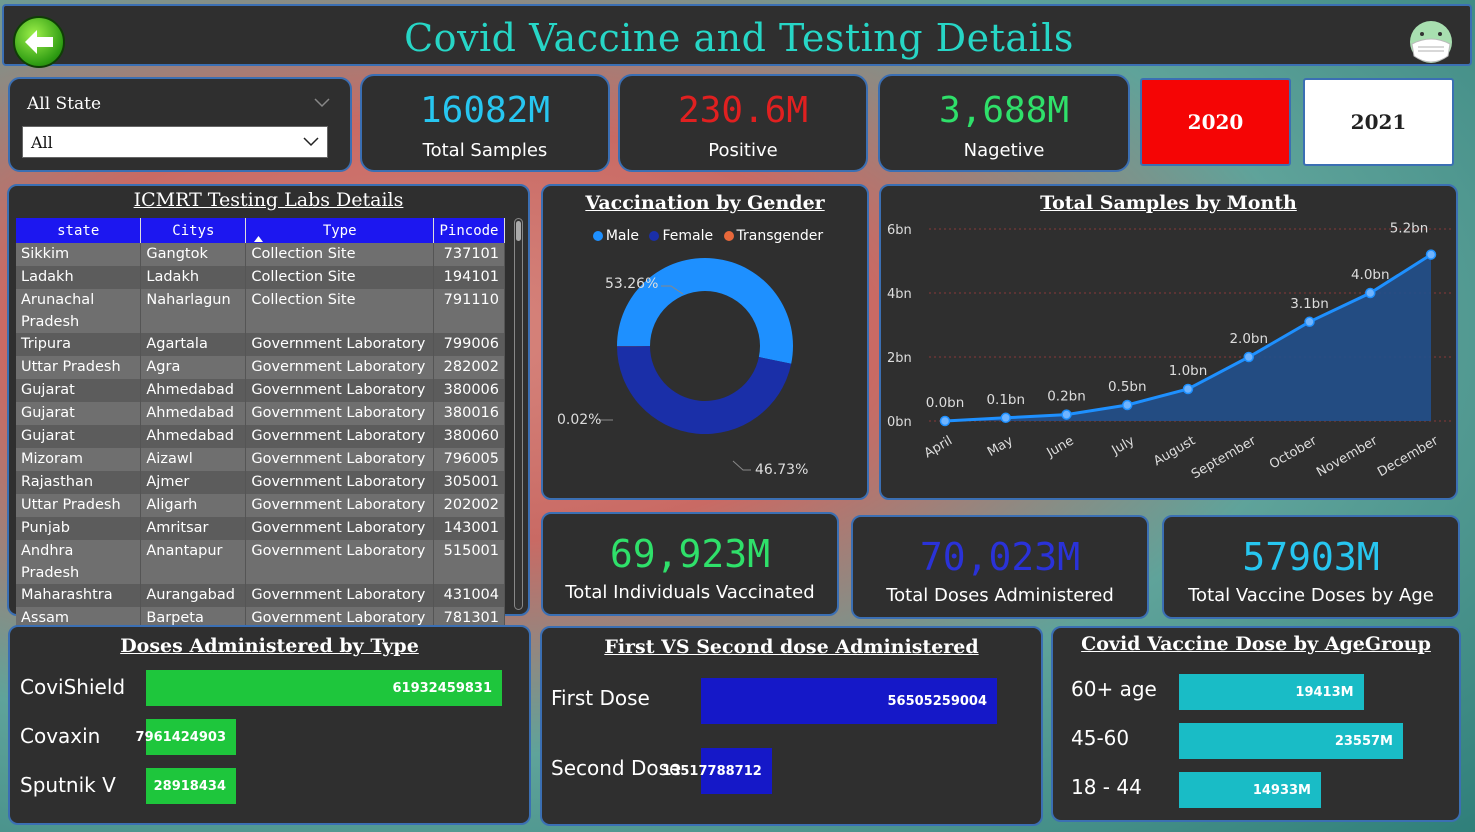 This screenshot has width=1475, height=832. I want to click on kpi-doses-by-age: 57903M Total Vaccine Doses by Age, so click(1311, 567).